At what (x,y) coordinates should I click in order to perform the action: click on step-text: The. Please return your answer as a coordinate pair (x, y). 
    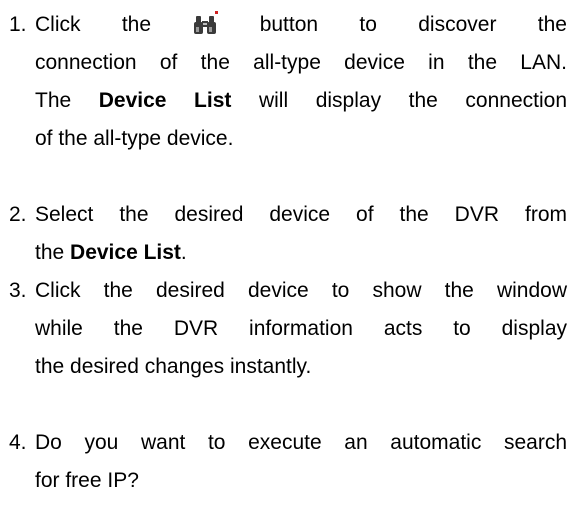
    Looking at the image, I should click on (67, 100).